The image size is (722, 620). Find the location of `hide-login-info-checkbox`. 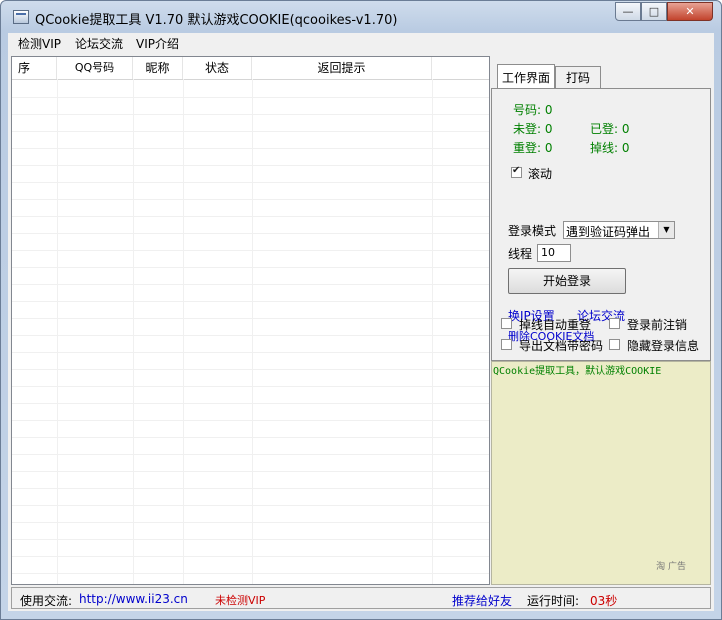

hide-login-info-checkbox is located at coordinates (614, 344).